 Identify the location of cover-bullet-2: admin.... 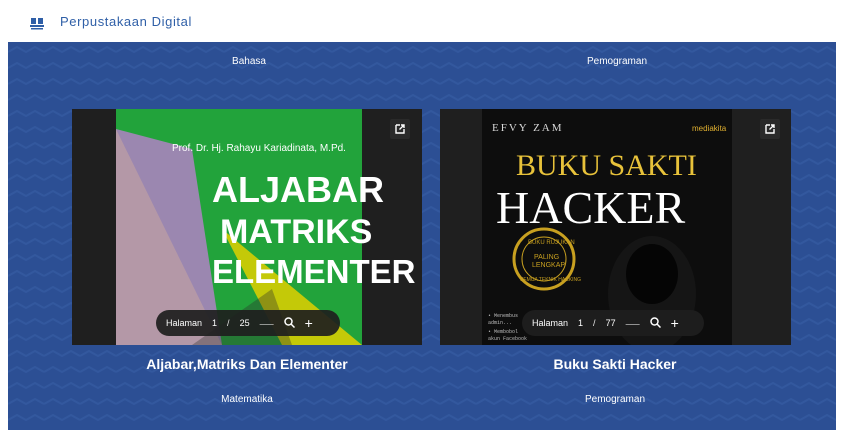
(500, 323).